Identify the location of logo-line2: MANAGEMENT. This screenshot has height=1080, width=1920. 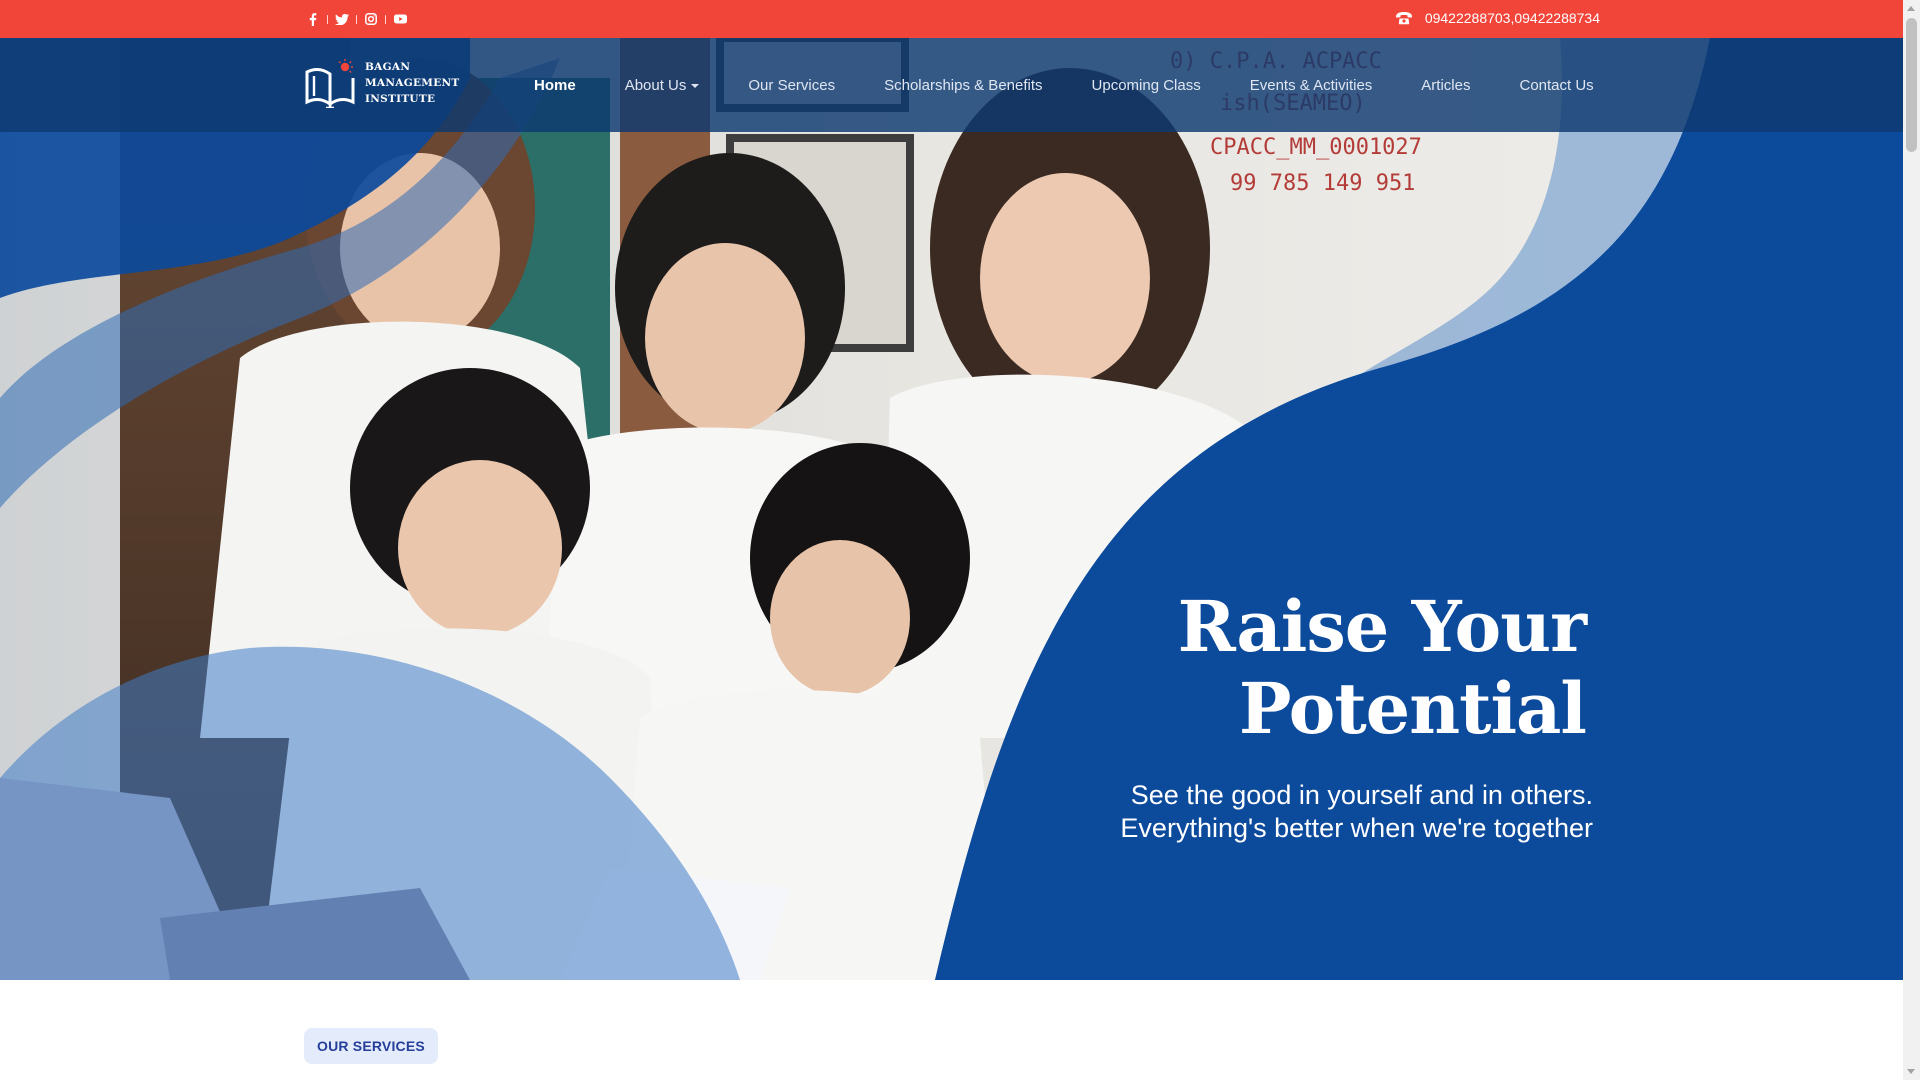
(412, 83).